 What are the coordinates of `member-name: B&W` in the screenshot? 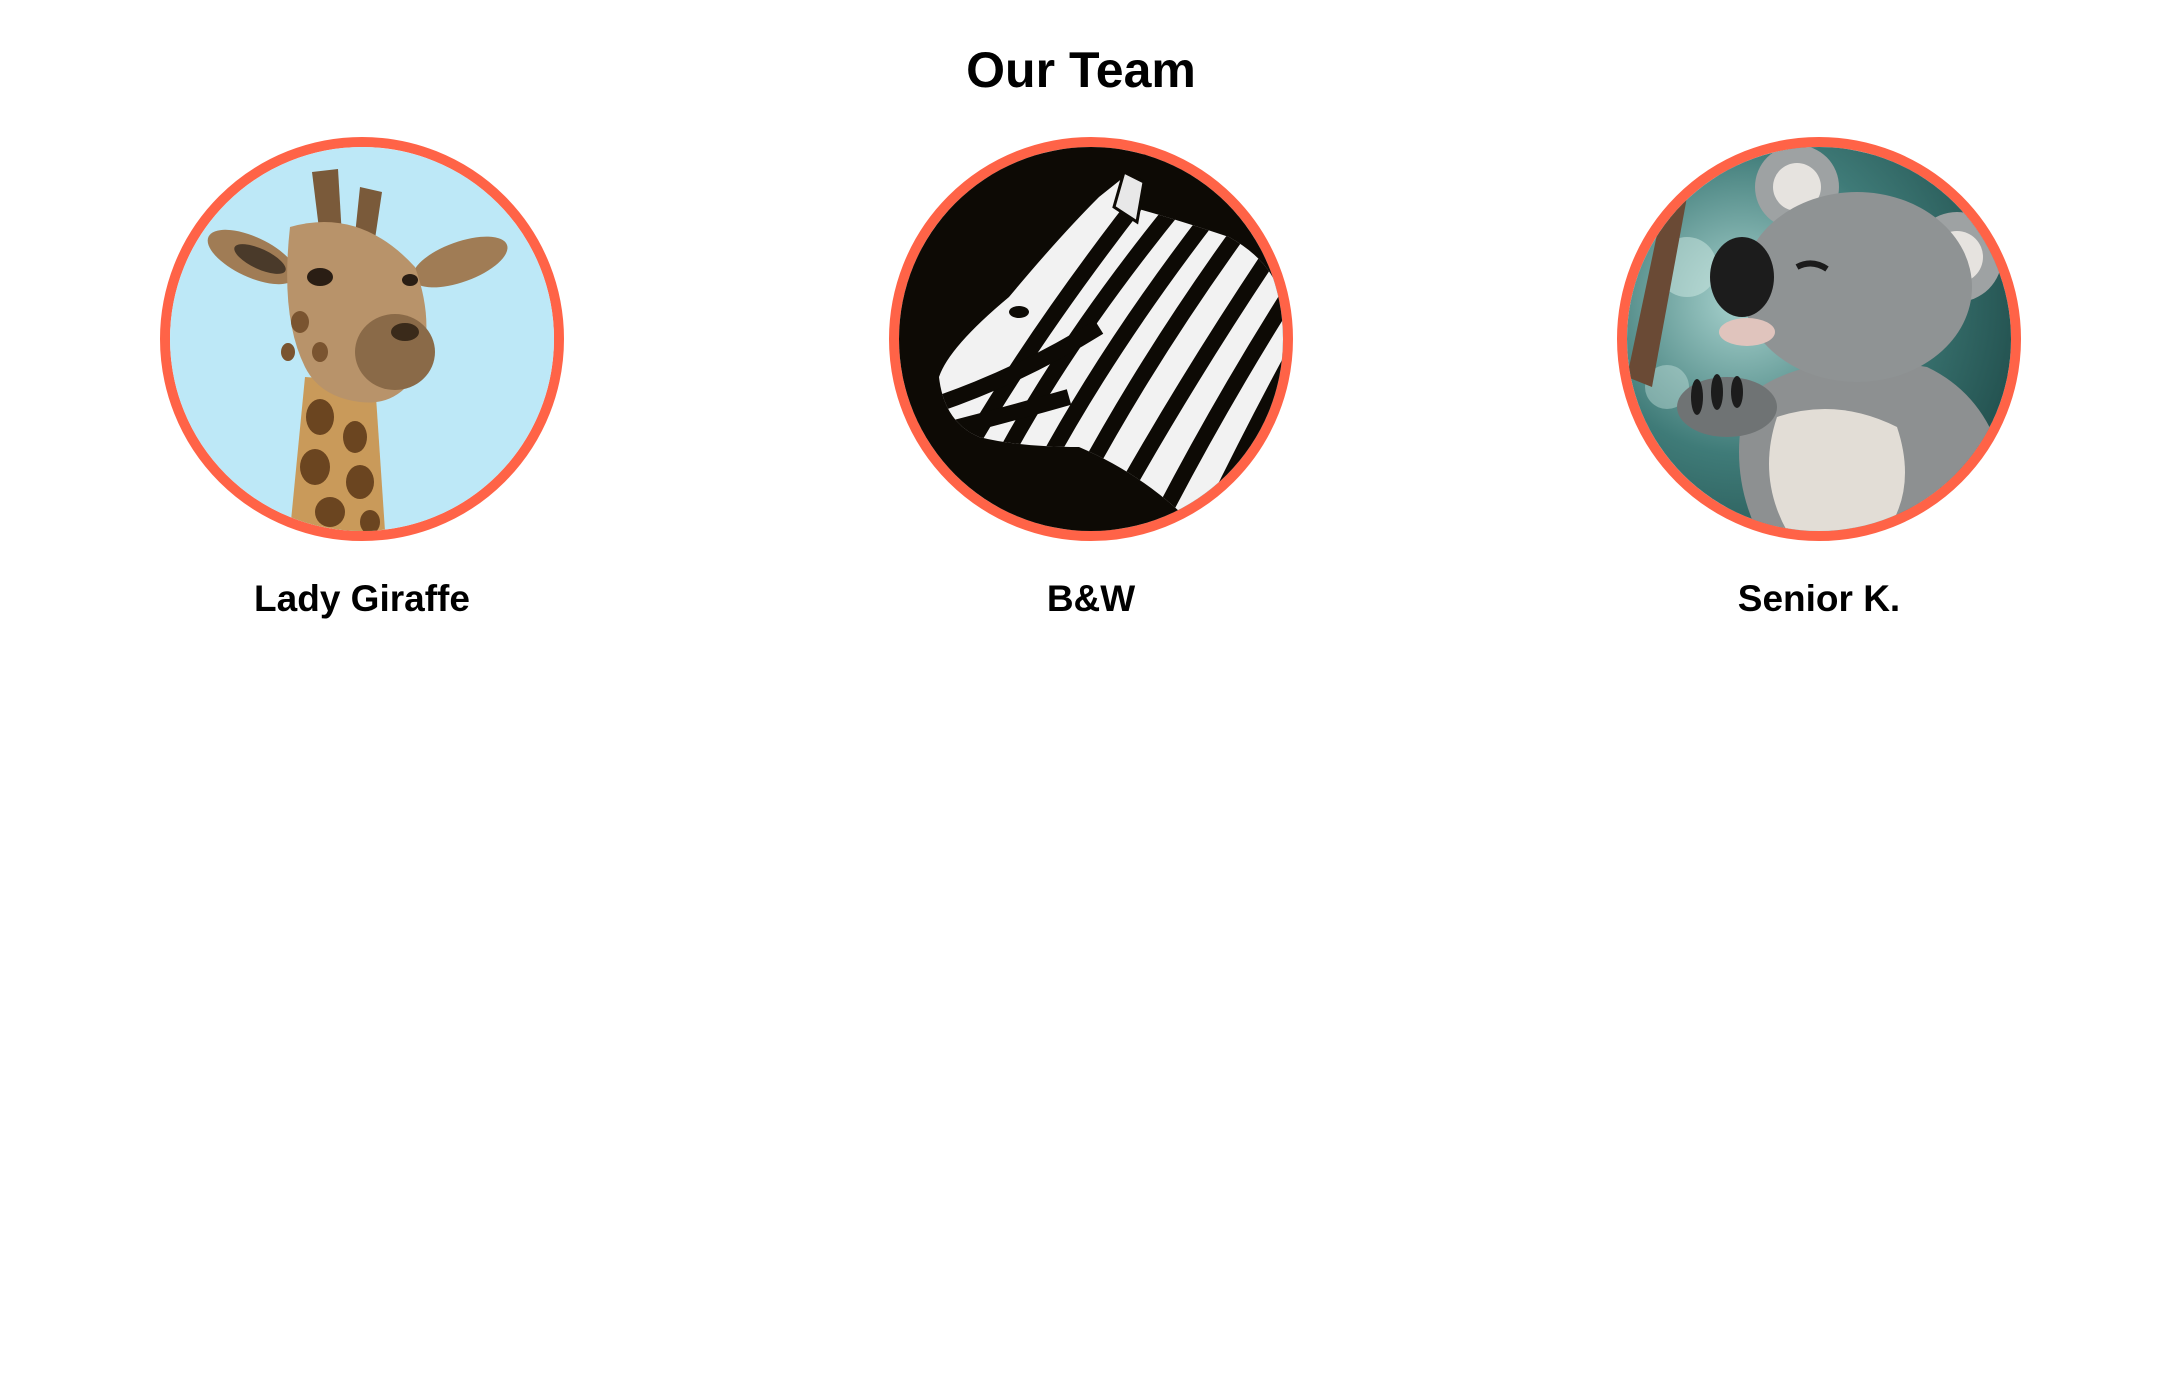 It's located at (1091, 598).